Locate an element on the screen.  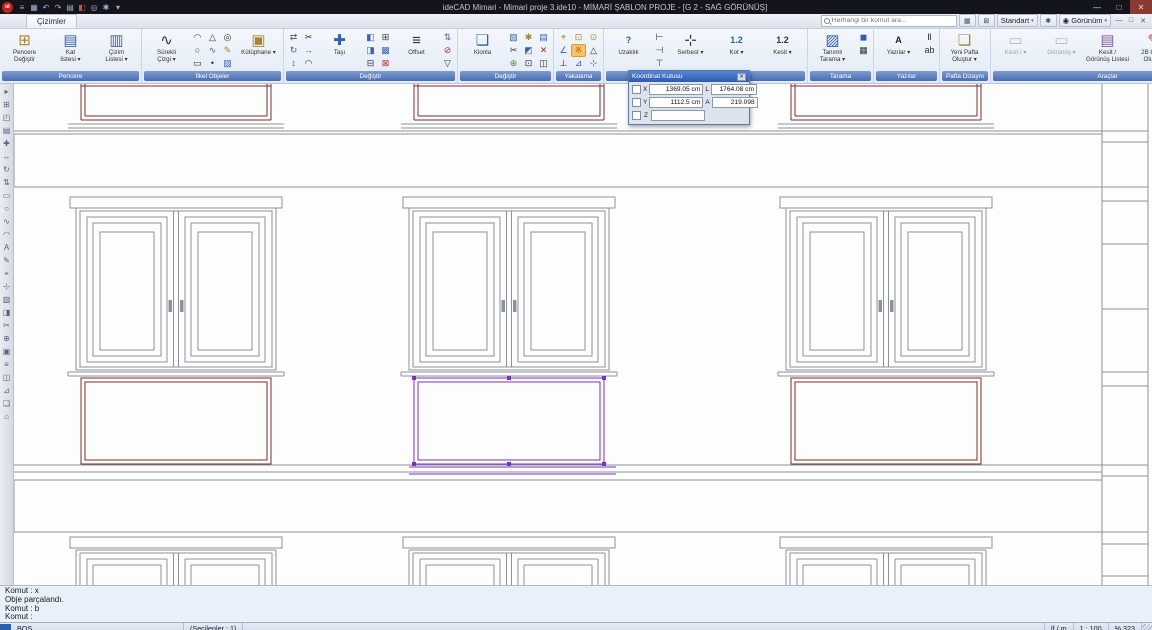
close-button: ✕ is located at coordinates (1141, 7).